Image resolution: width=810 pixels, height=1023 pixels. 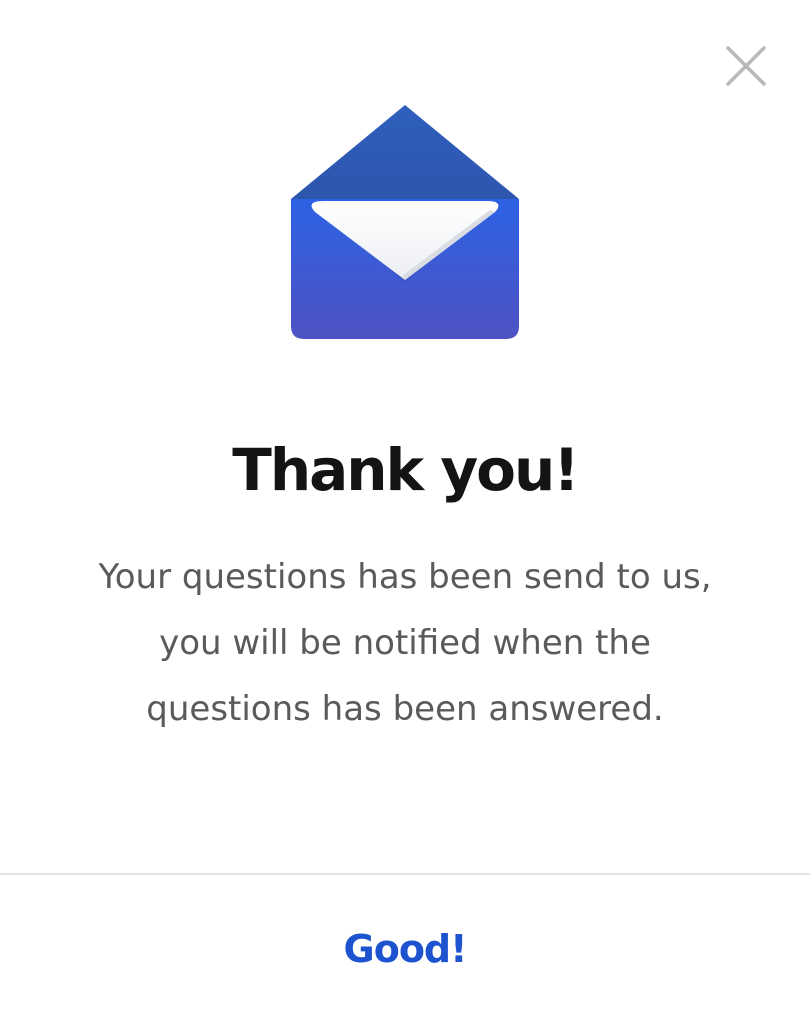 I want to click on close-icon, so click(x=746, y=66).